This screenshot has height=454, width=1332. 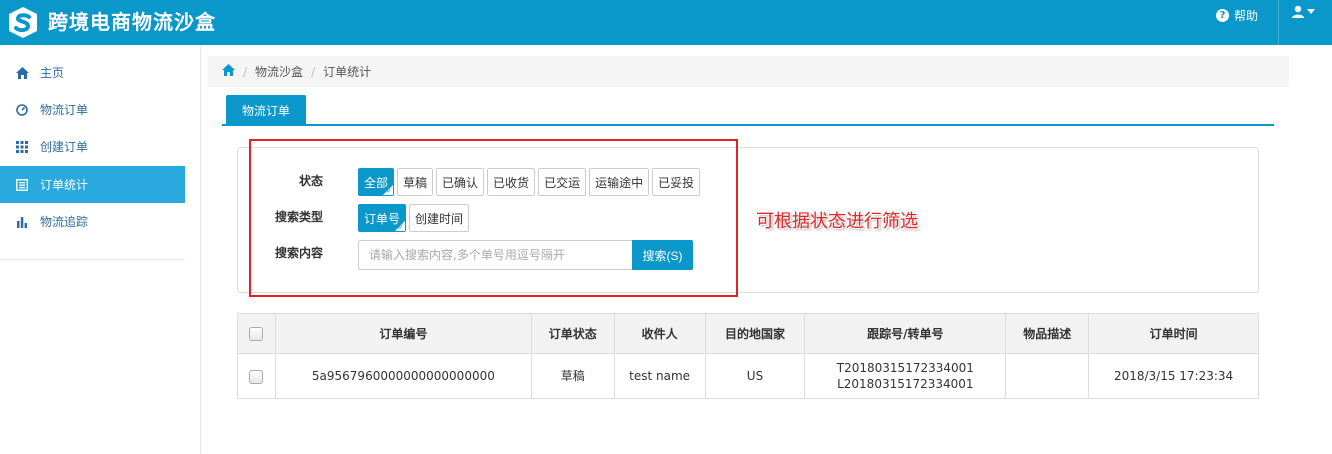 What do you see at coordinates (1047, 376) in the screenshot?
I see `cell-description` at bounding box center [1047, 376].